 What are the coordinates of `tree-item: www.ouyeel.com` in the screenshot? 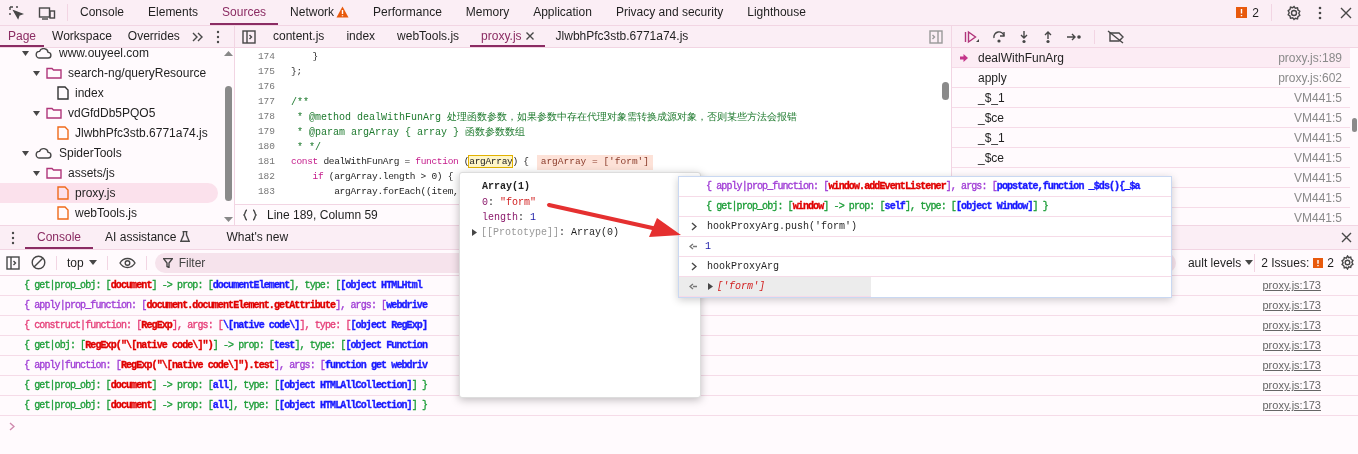 It's located at (109, 55).